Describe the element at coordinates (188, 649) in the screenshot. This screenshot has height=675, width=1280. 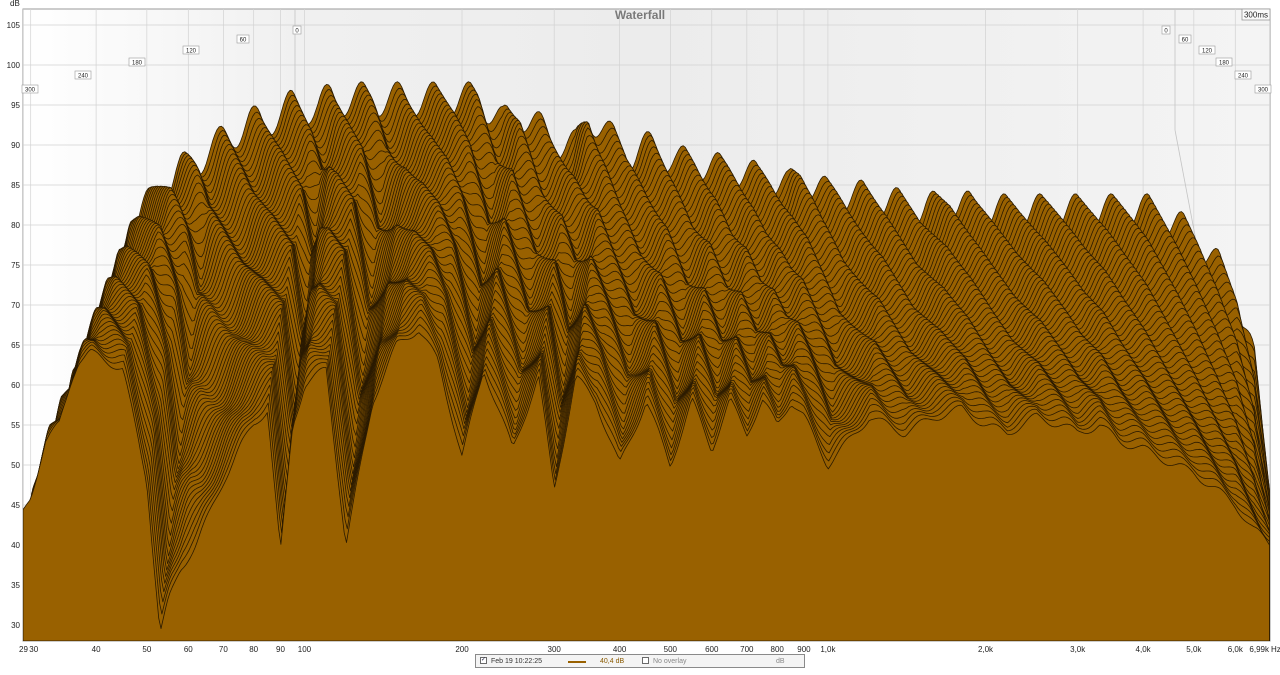
I see `x-tick-label: 60` at that location.